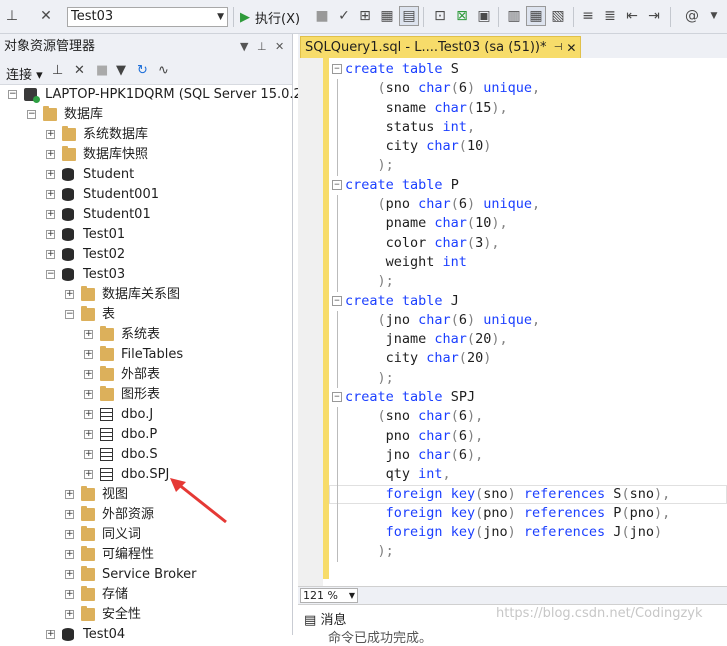 The height and width of the screenshot is (646, 727). What do you see at coordinates (146, 435) in the screenshot?
I see `tree-node: + dbo.P` at bounding box center [146, 435].